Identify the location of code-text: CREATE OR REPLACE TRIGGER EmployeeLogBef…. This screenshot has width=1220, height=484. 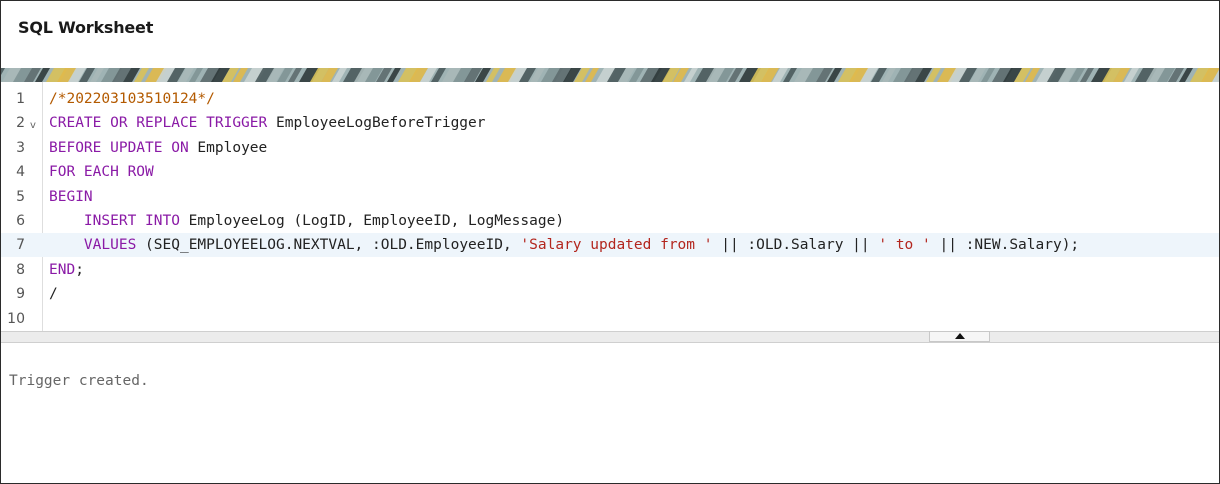
(267, 123).